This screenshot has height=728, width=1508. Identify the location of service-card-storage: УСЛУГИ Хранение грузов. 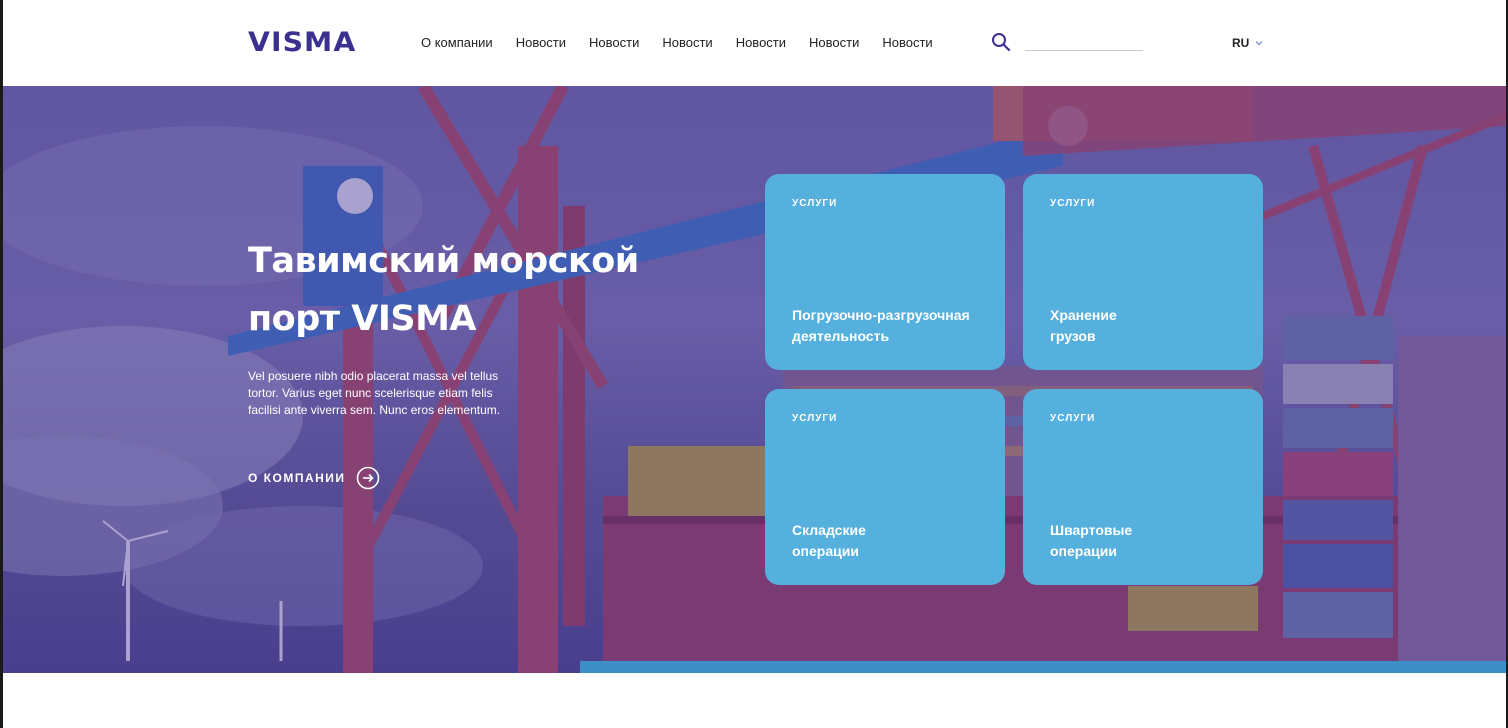
(1143, 272).